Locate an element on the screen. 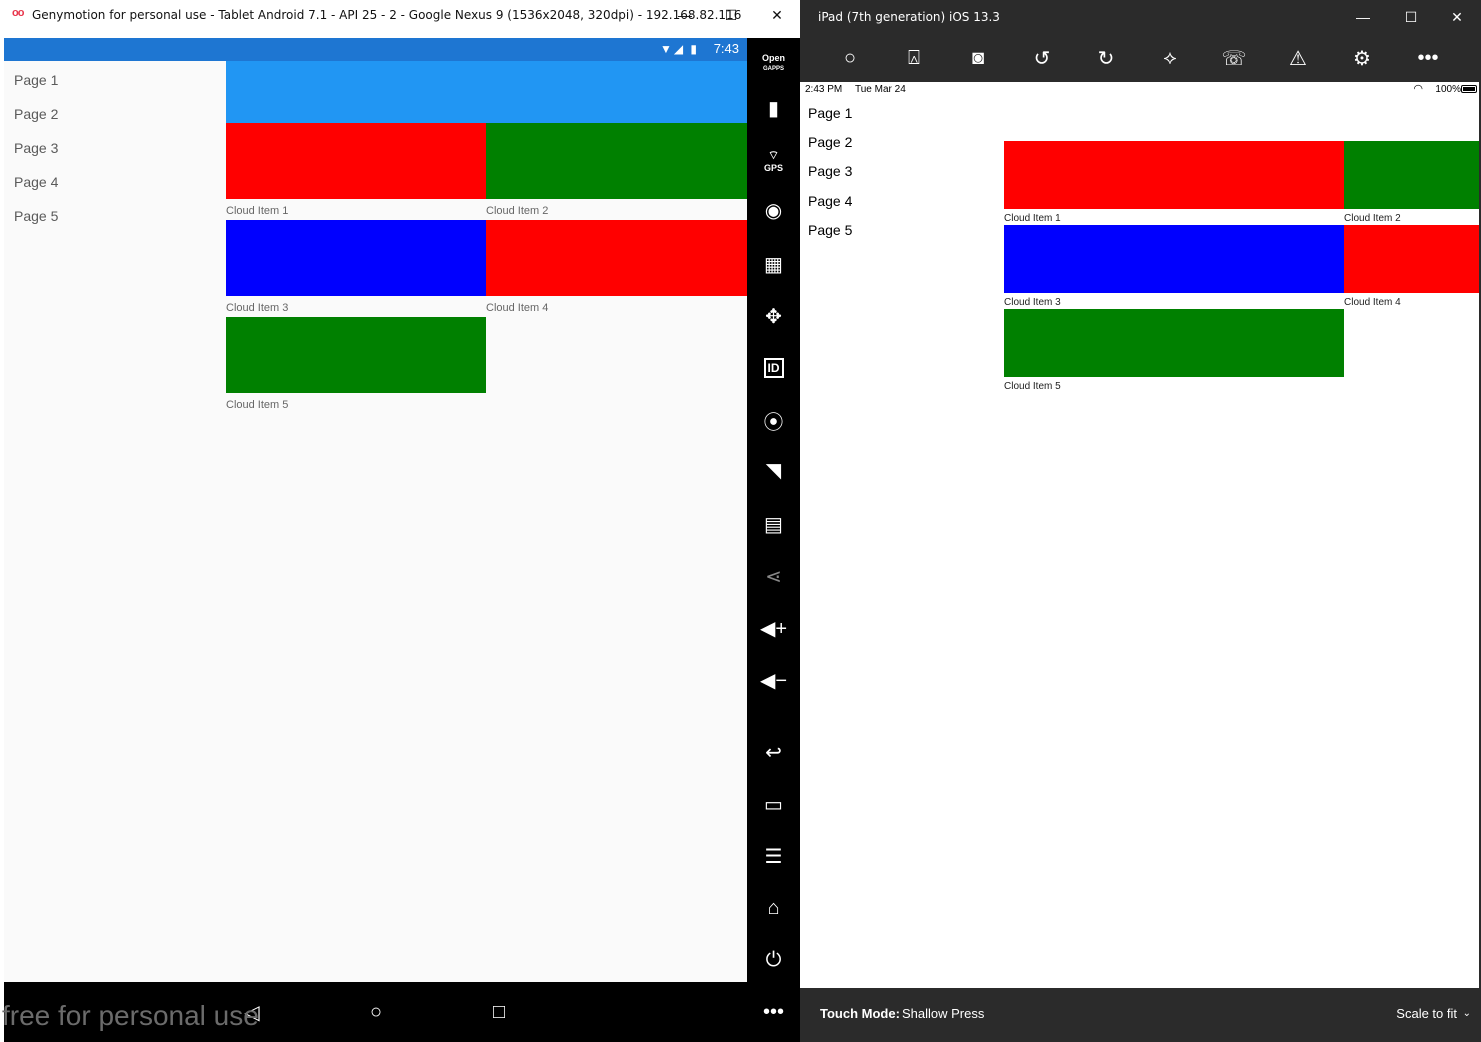  network-button: ◥ is located at coordinates (773, 470).